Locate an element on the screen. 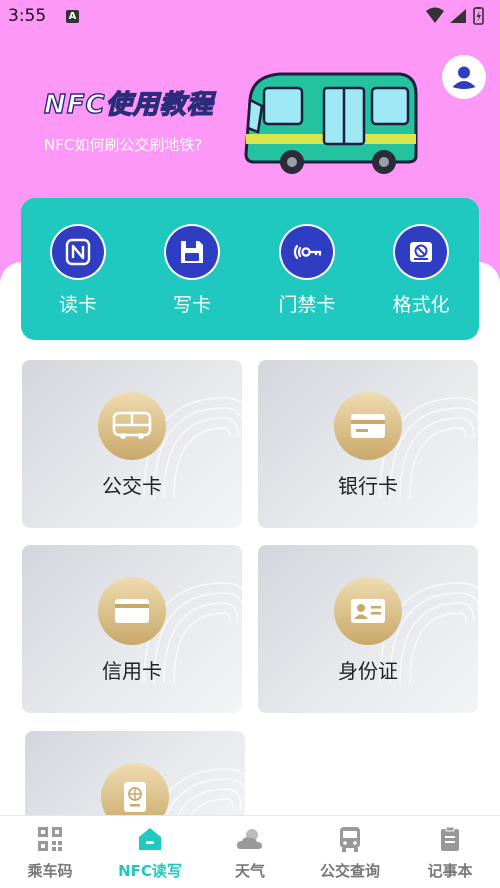  card-id: 身份证 is located at coordinates (368, 629).